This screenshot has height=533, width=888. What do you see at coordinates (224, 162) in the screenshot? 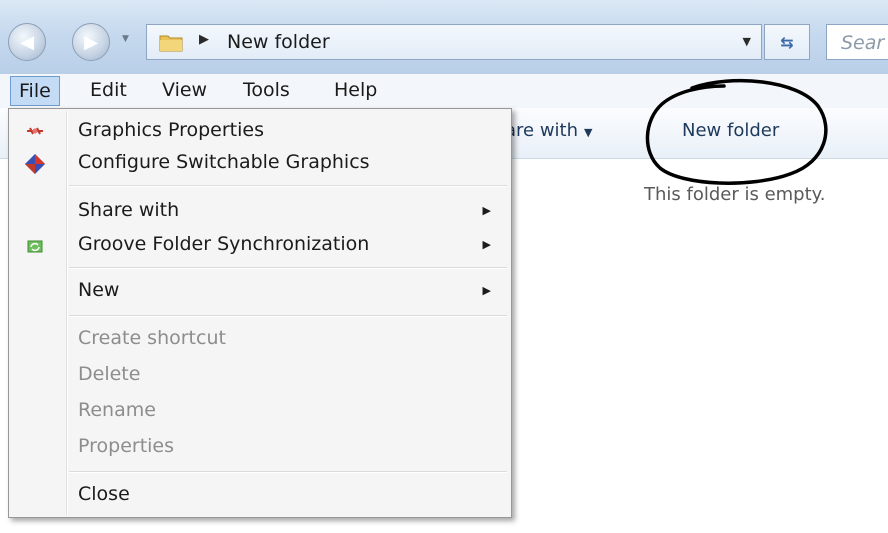
I see `menu-item-label: Configure Switchable Graphics` at bounding box center [224, 162].